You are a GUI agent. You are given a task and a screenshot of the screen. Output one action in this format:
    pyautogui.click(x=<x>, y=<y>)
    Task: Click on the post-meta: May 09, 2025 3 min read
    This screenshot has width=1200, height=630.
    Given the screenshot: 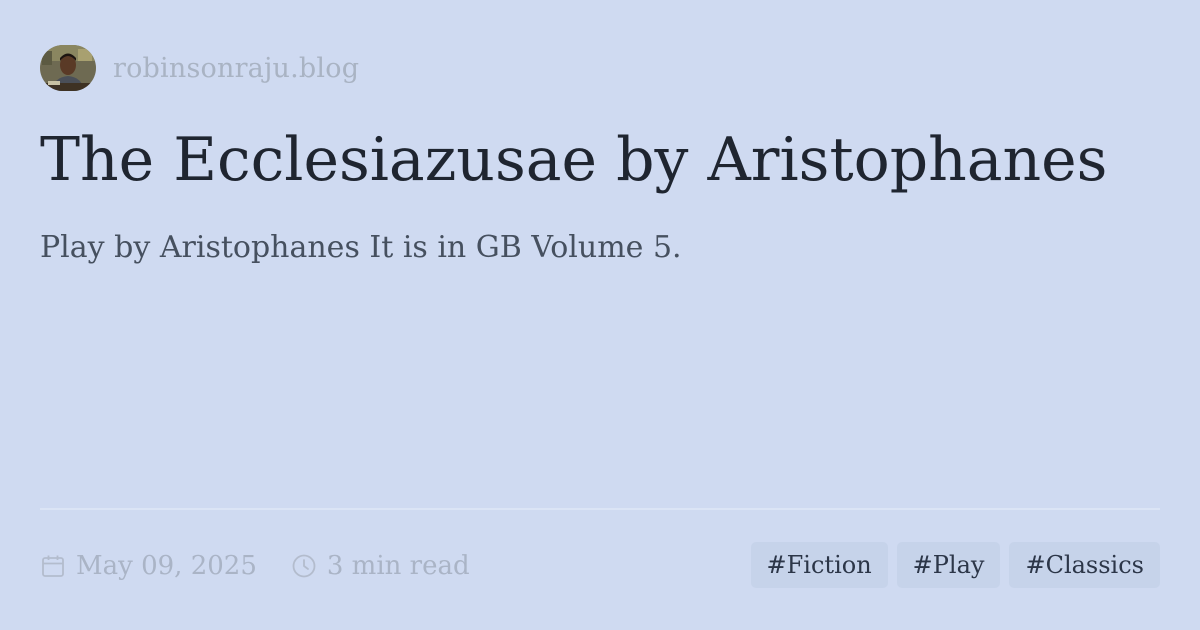 What is the action you would take?
    pyautogui.click(x=255, y=566)
    